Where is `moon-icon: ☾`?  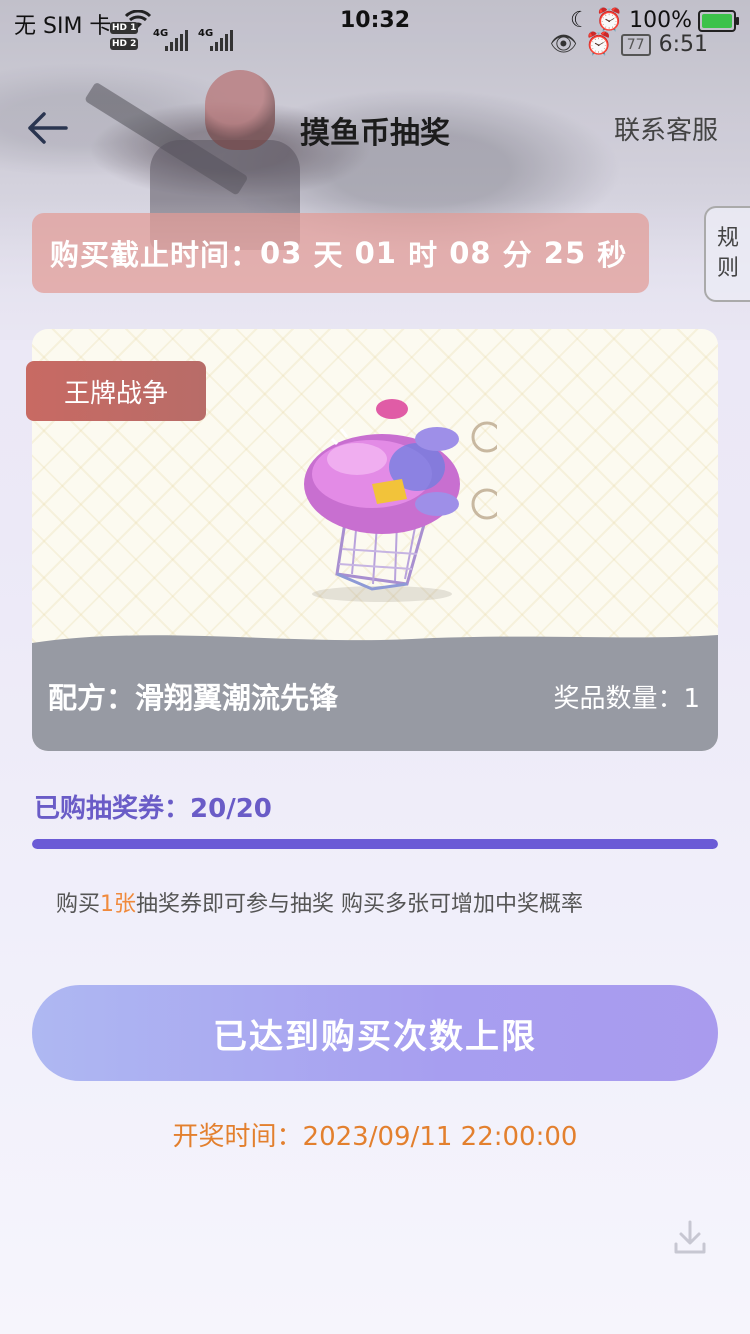
moon-icon: ☾ is located at coordinates (579, 20).